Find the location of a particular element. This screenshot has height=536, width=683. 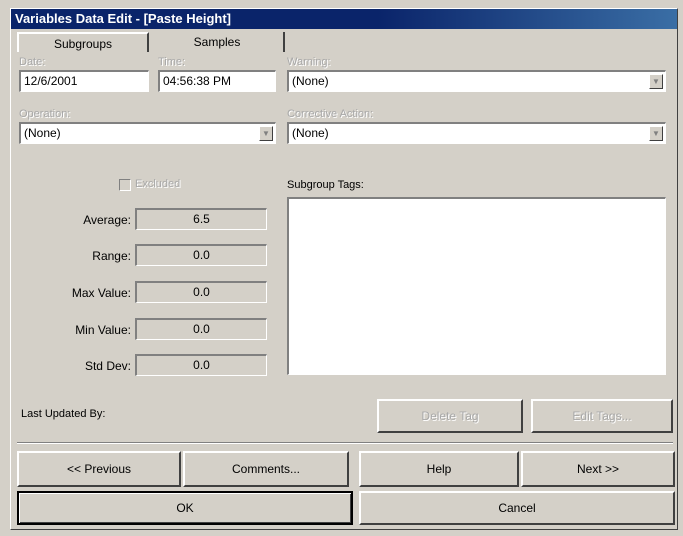

operation-combo: (None) ▼ is located at coordinates (147, 133).